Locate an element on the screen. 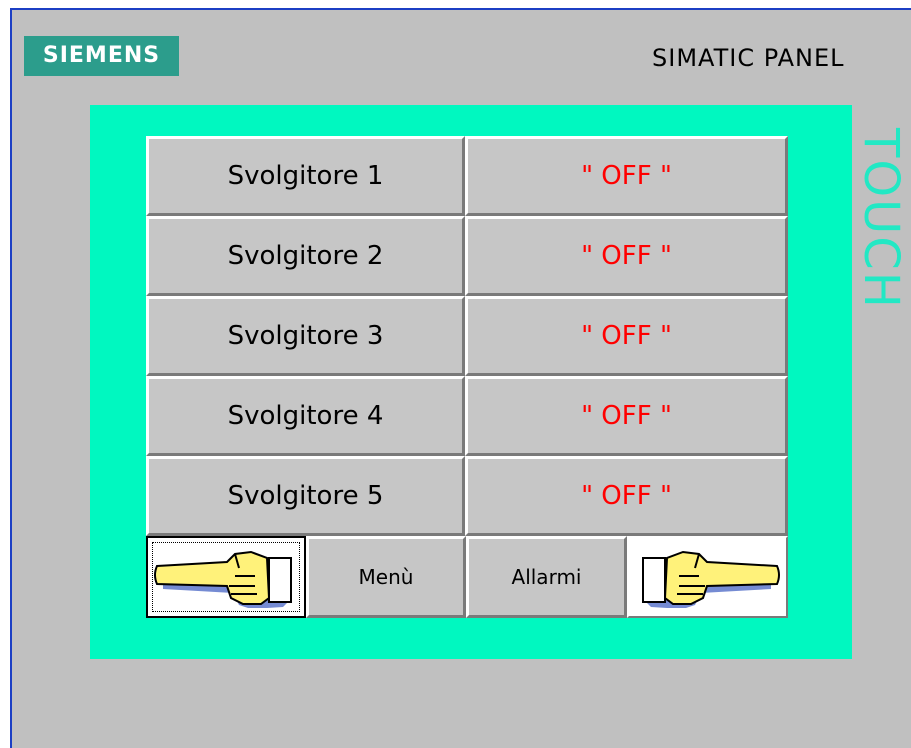  previous-page-button is located at coordinates (226, 577).